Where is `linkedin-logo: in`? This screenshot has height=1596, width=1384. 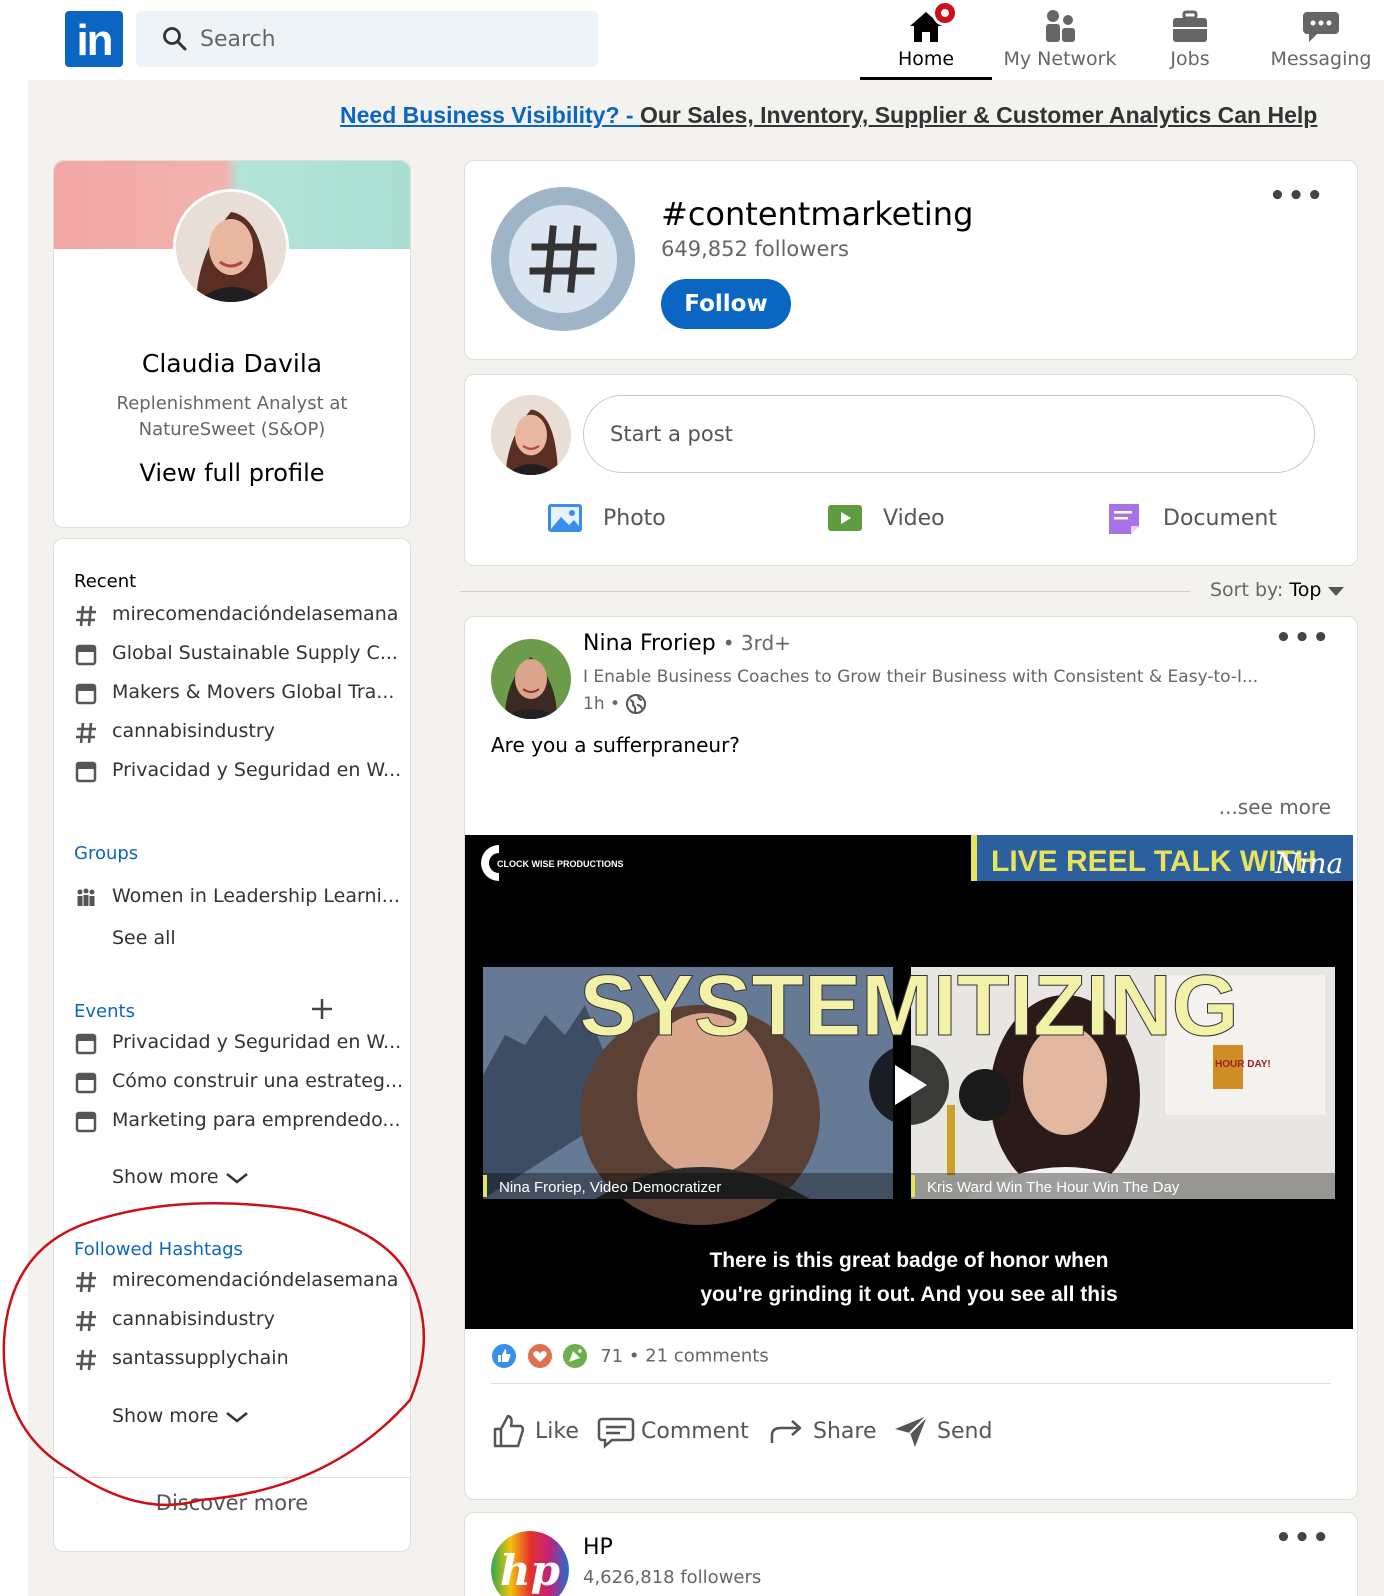
linkedin-logo: in is located at coordinates (94, 39).